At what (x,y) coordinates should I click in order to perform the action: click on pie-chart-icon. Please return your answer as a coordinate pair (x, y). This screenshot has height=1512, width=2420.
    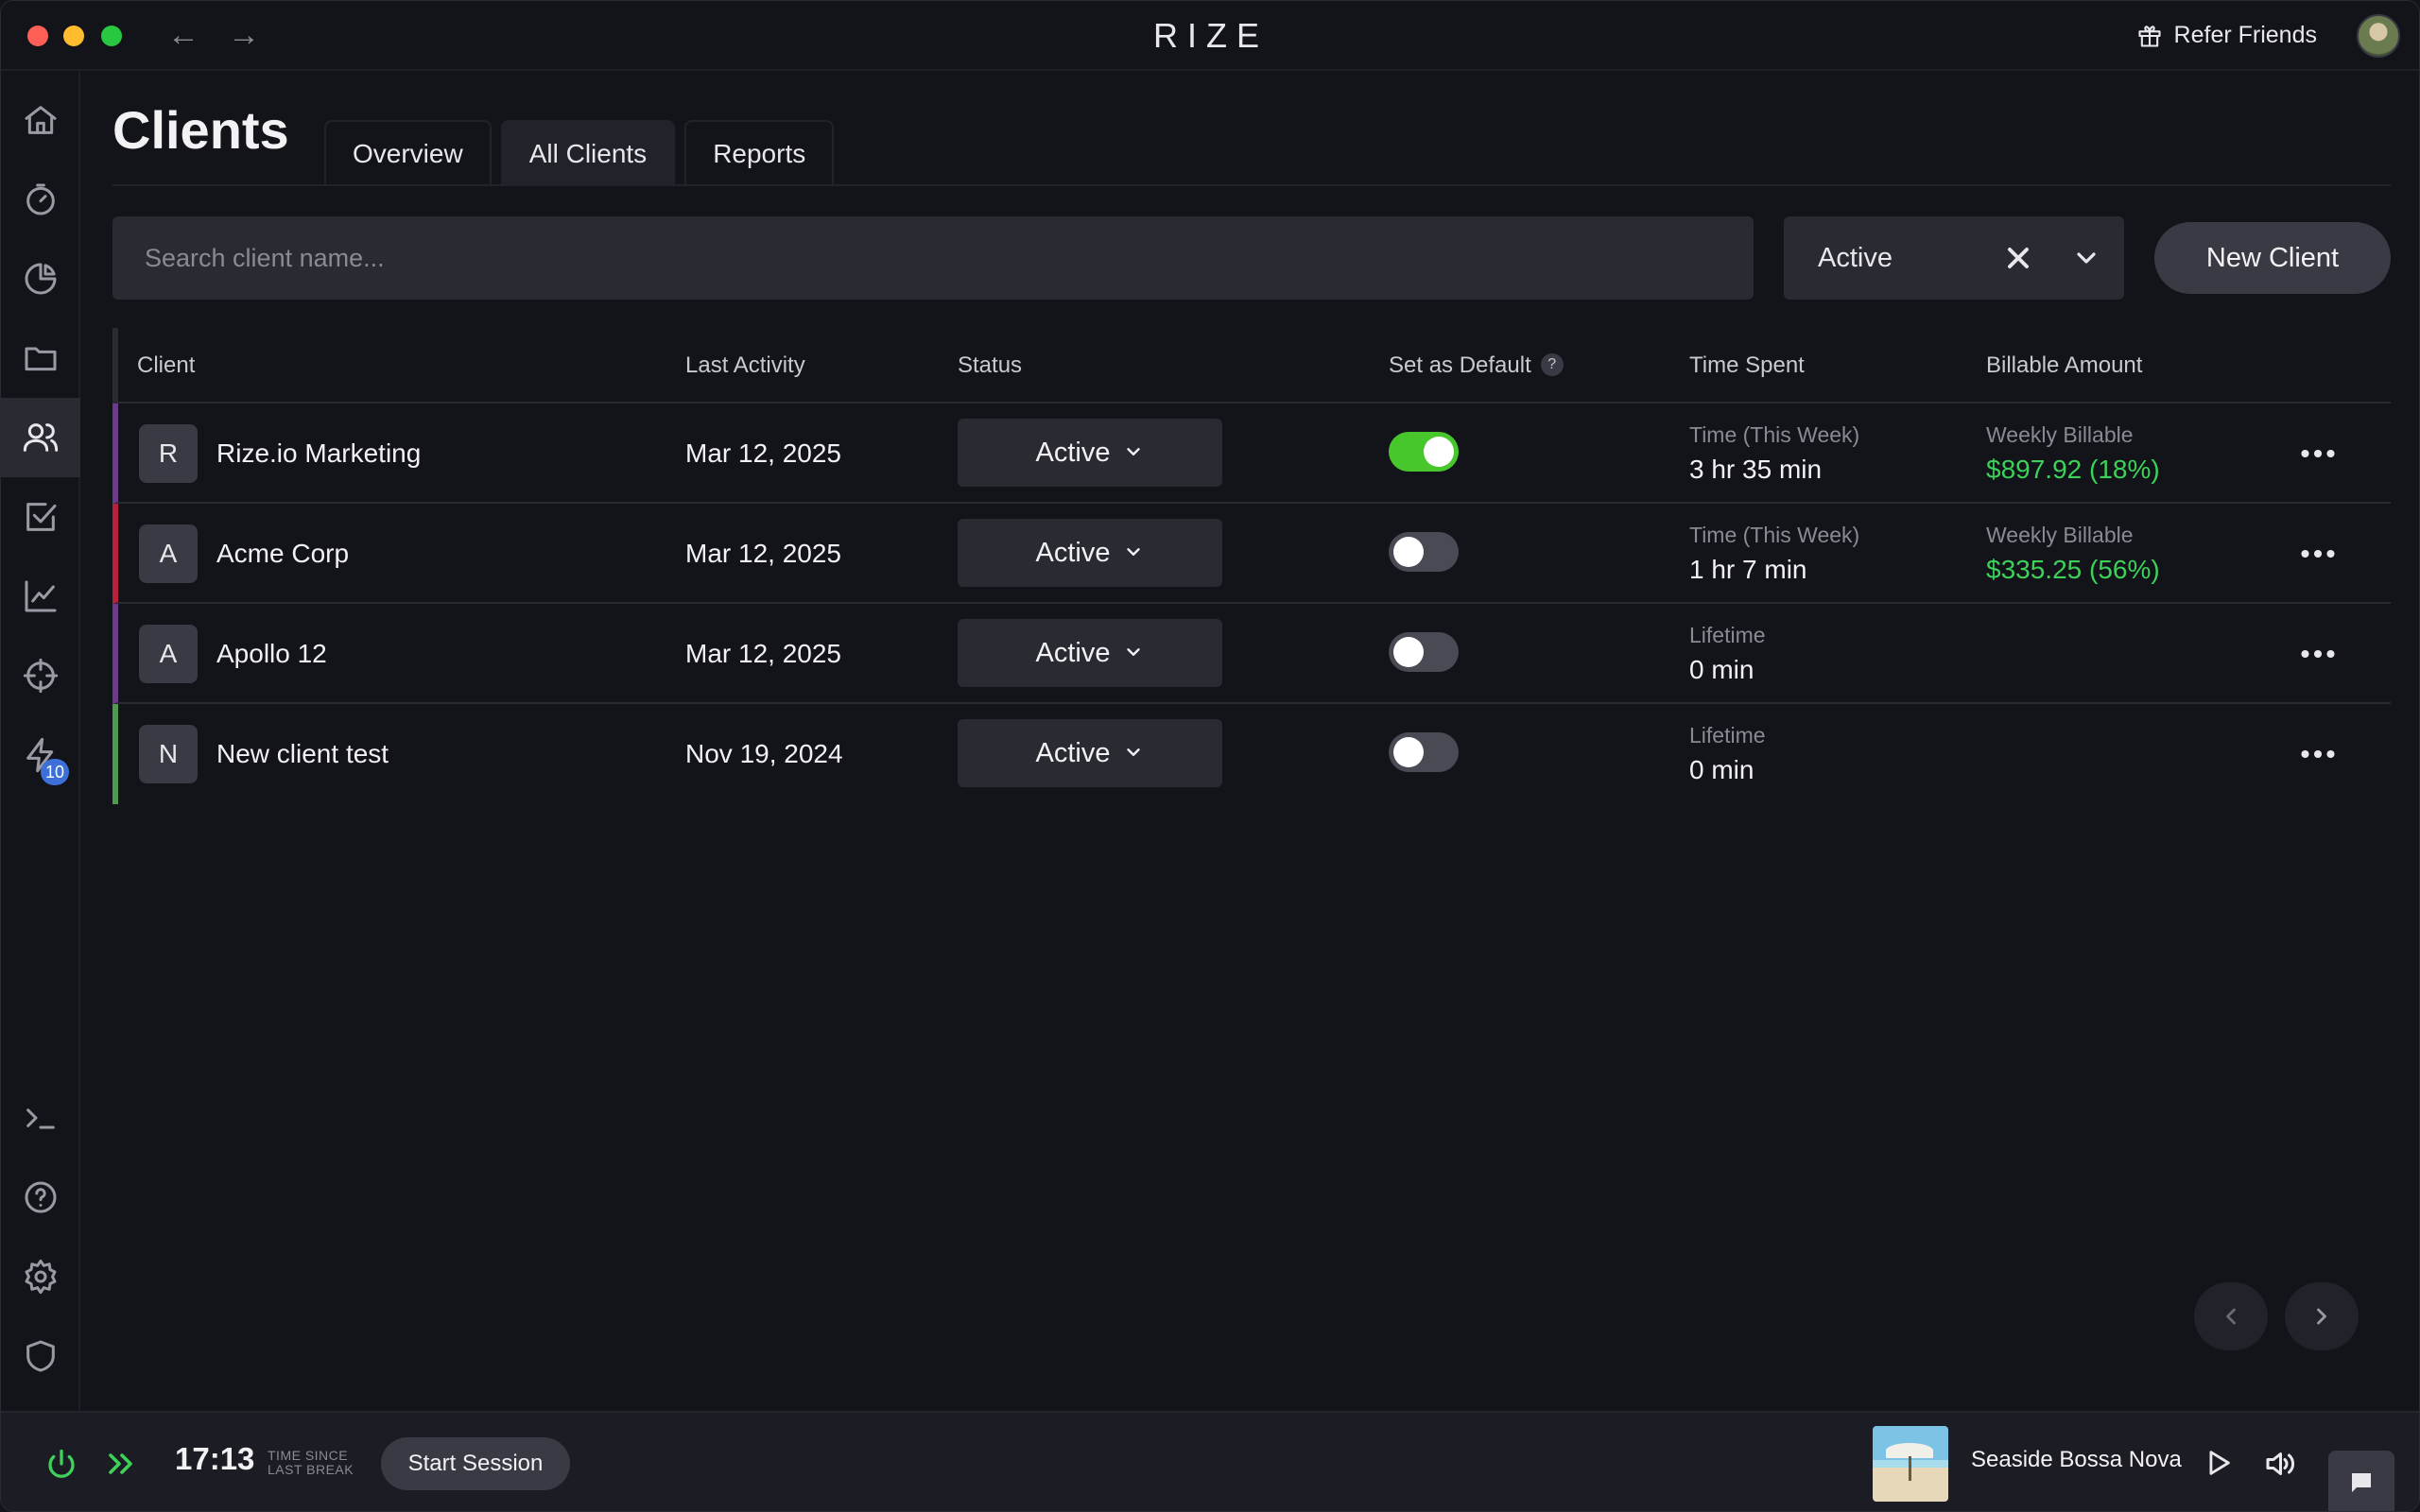
    Looking at the image, I should click on (41, 279).